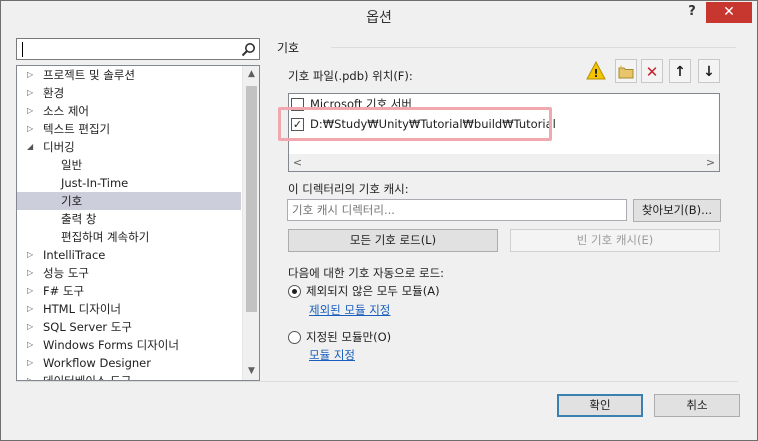  Describe the element at coordinates (288, 48) in the screenshot. I see `section-title: 기호` at that location.